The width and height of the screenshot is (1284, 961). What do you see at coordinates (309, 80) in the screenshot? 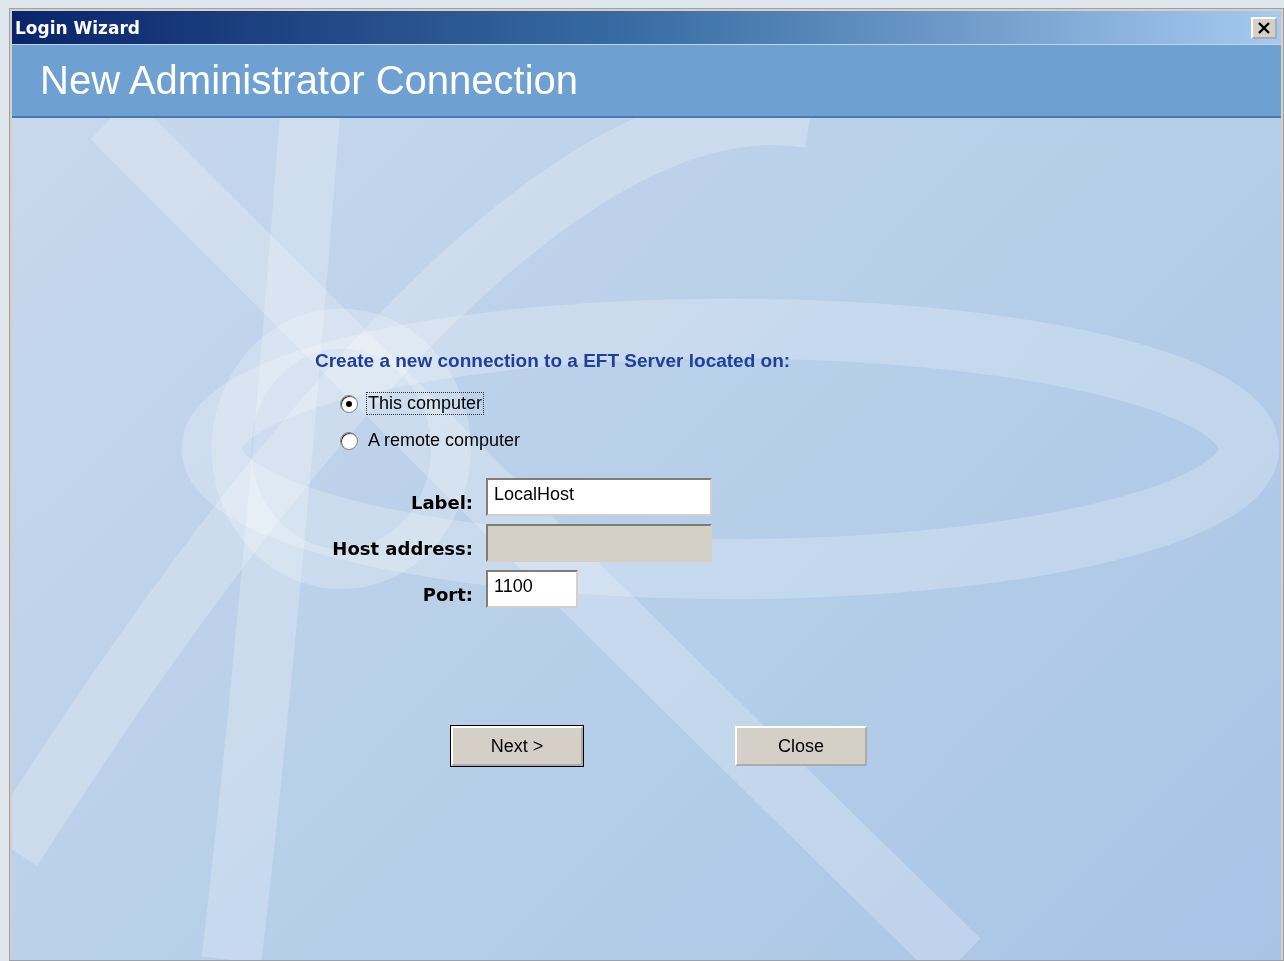
I see `header-title: New Administrator Connection` at bounding box center [309, 80].